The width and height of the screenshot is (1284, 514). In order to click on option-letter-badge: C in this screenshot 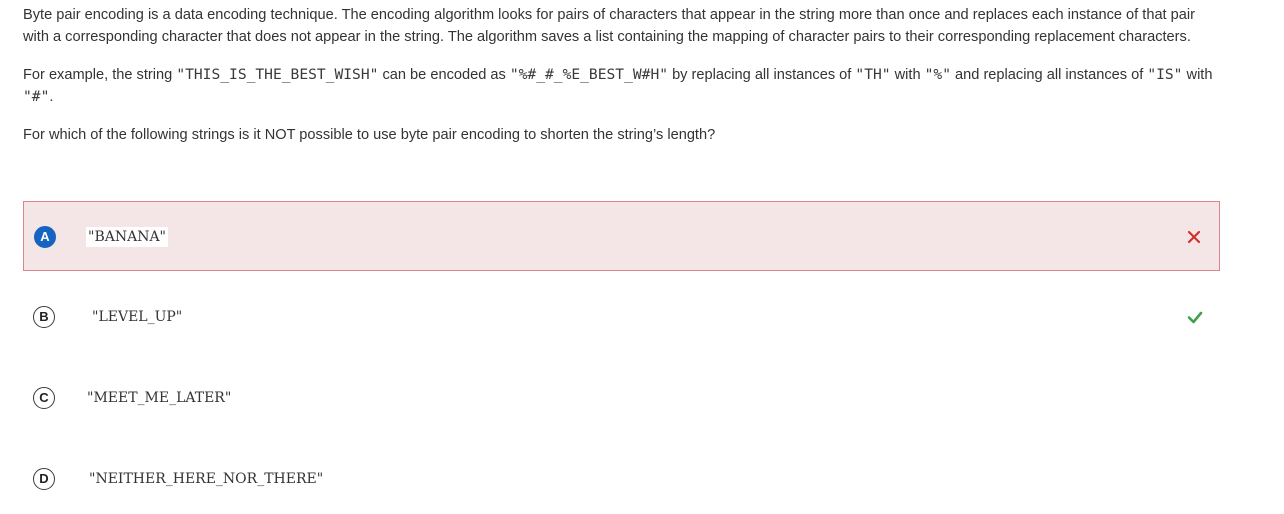, I will do `click(44, 398)`.